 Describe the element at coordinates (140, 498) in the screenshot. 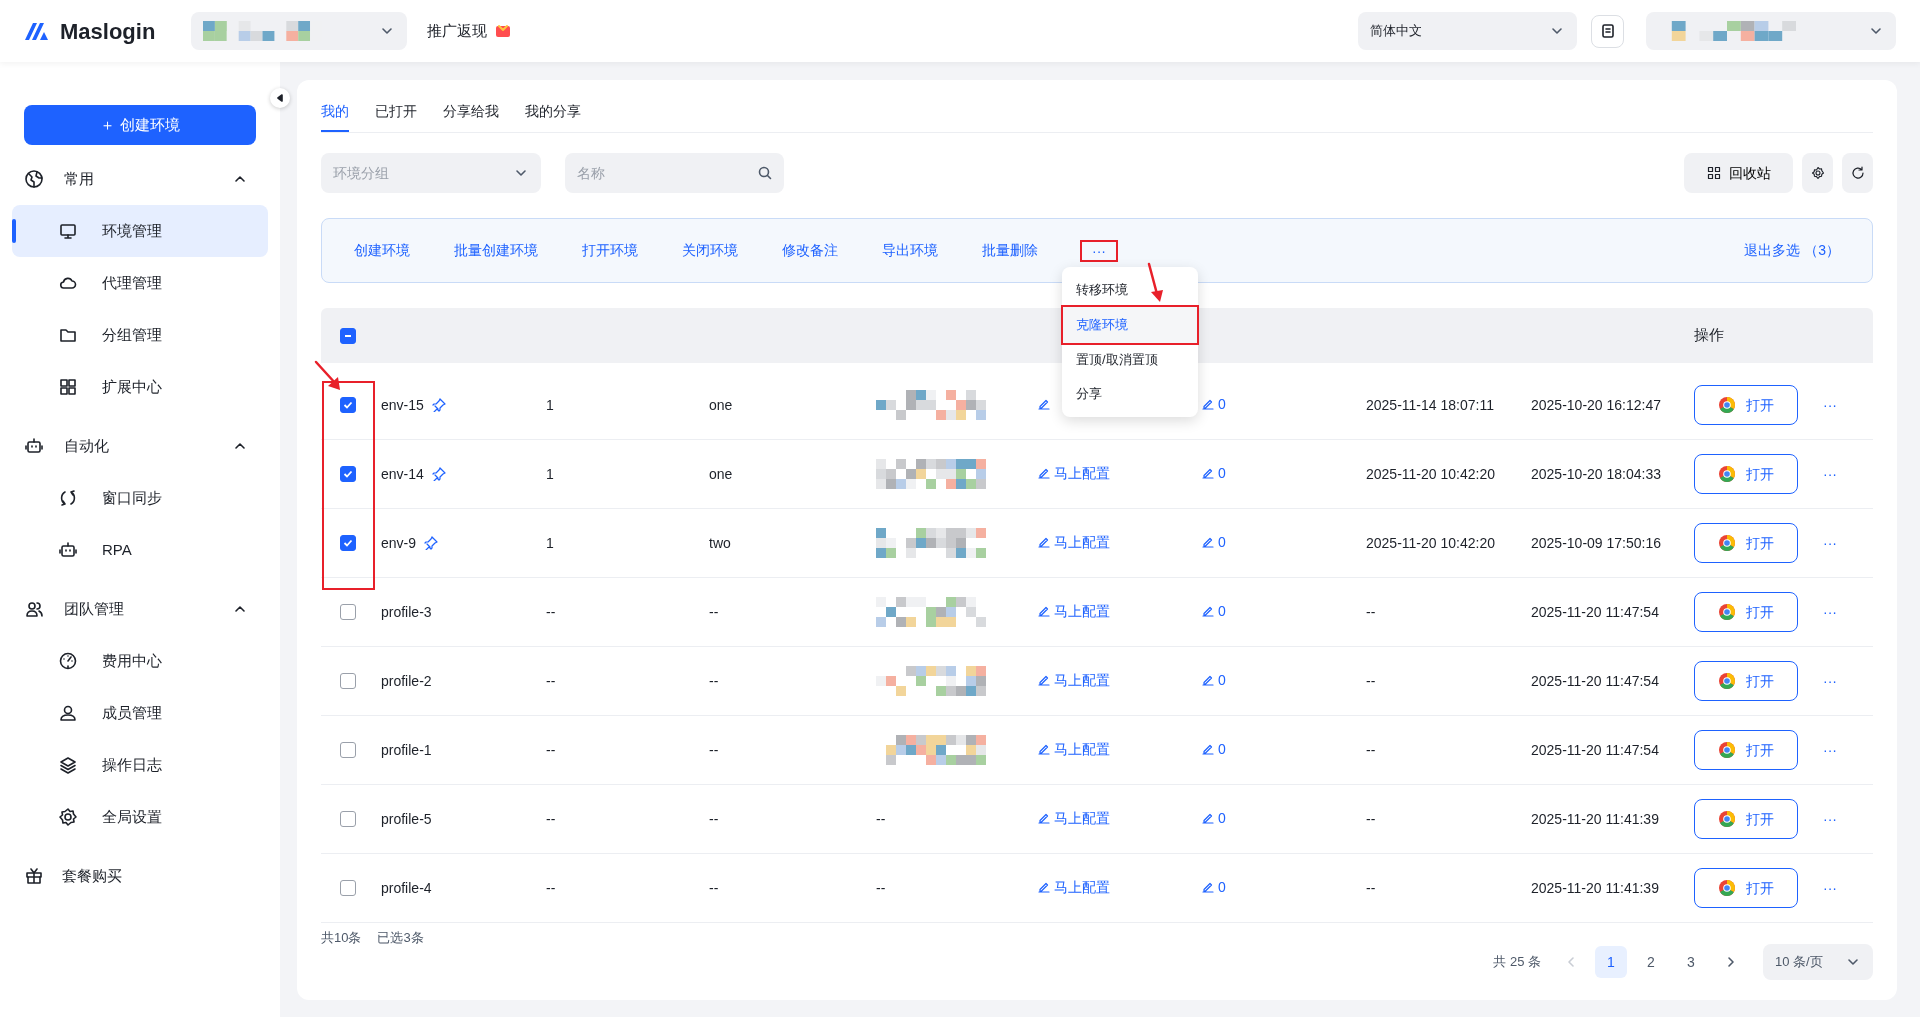

I see `sidebar-item: 窗口同步` at that location.